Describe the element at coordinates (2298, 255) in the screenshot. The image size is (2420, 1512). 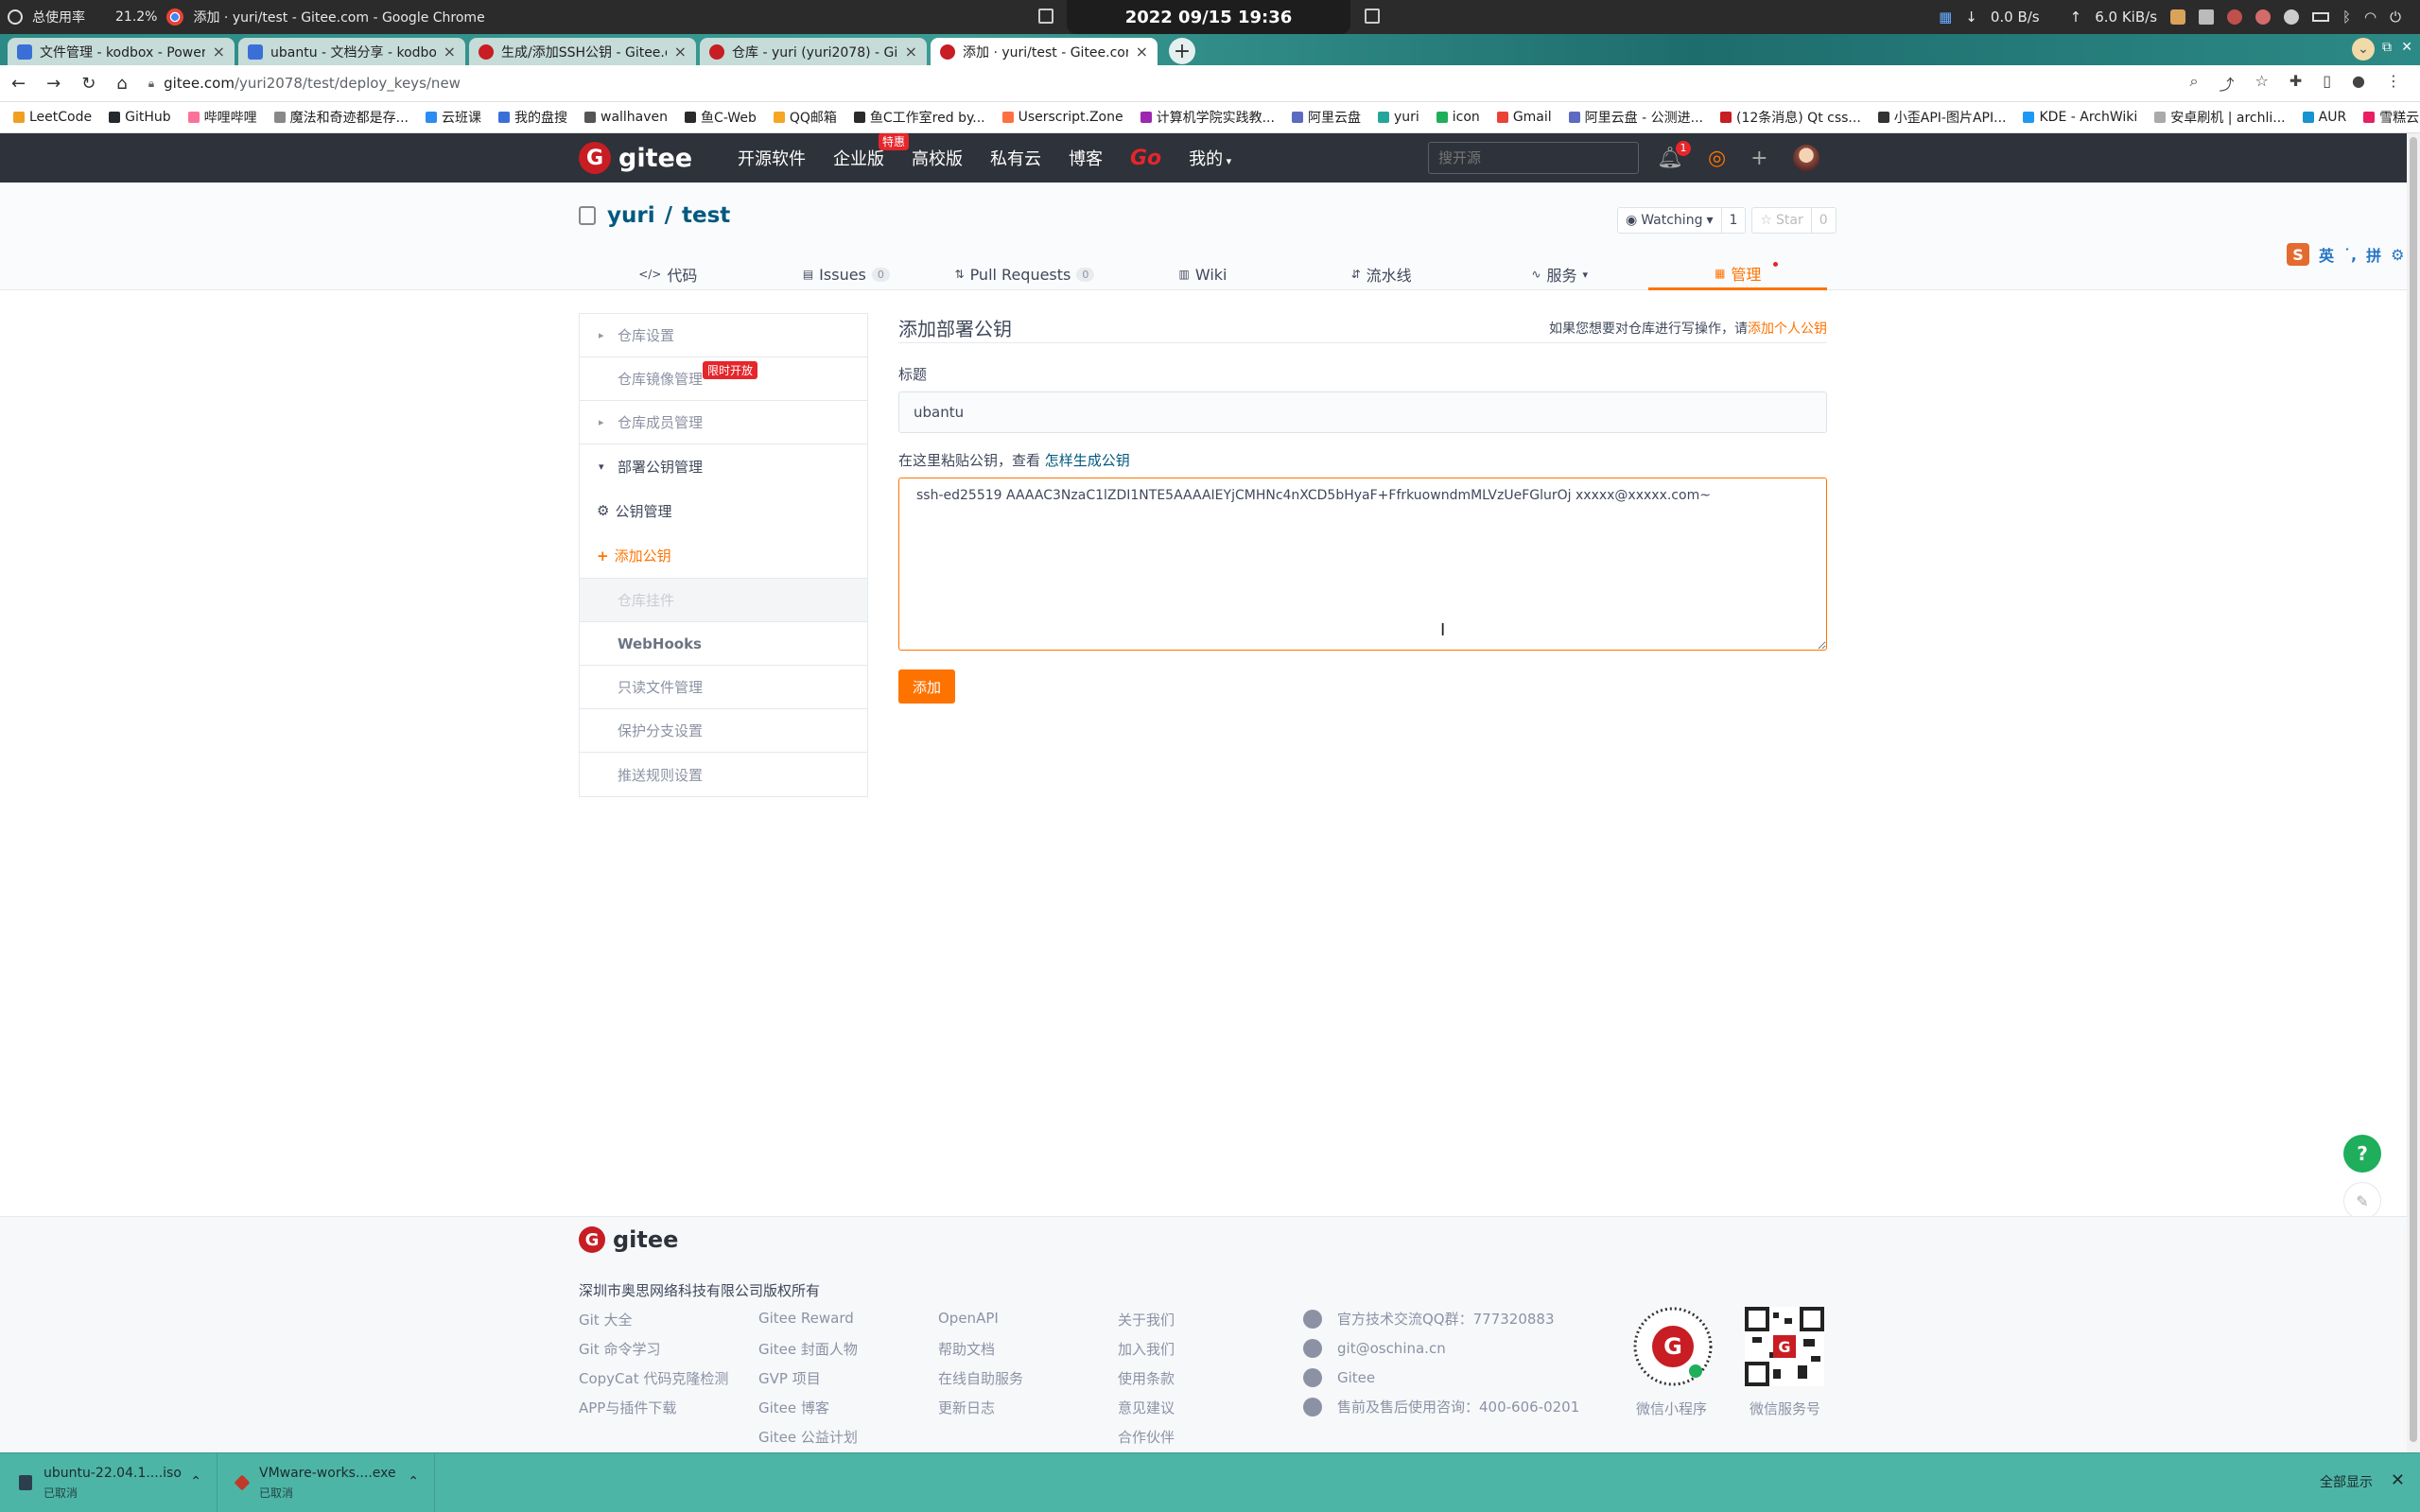
I see `sogou-logo-icon: S` at that location.